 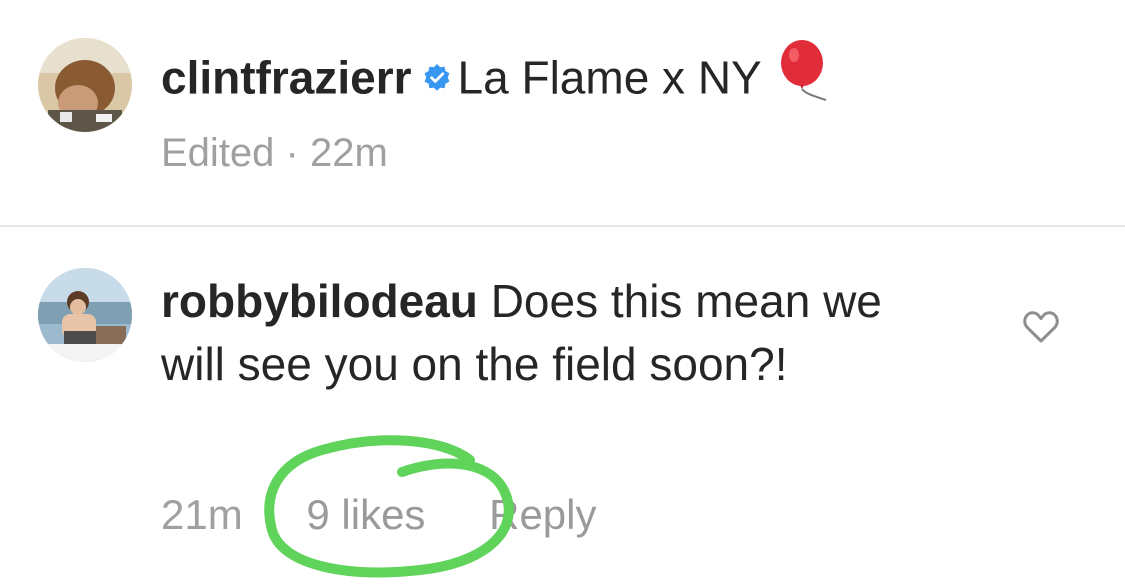 I want to click on verified-badge-icon, so click(x=436, y=77).